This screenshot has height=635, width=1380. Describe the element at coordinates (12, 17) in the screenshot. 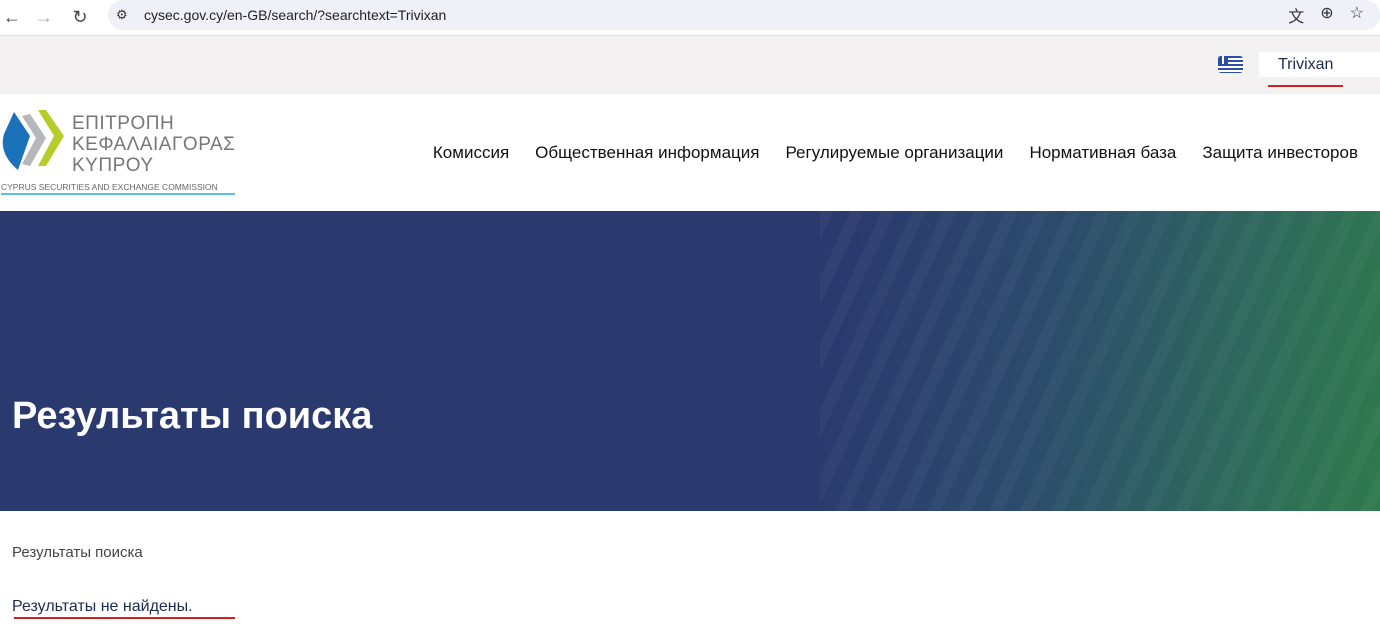

I see `back-icon: ←` at that location.